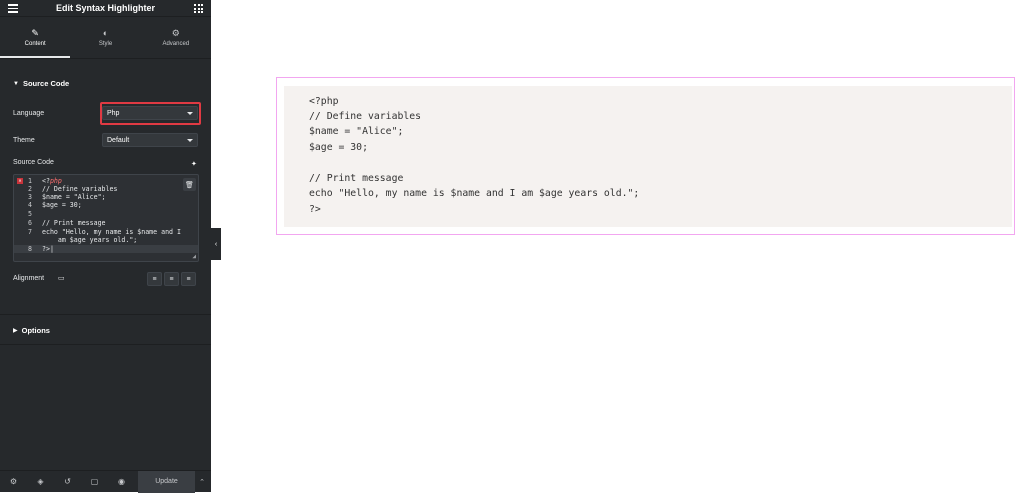 This screenshot has width=1024, height=493. Describe the element at coordinates (30, 214) in the screenshot. I see `line-number: 5` at that location.